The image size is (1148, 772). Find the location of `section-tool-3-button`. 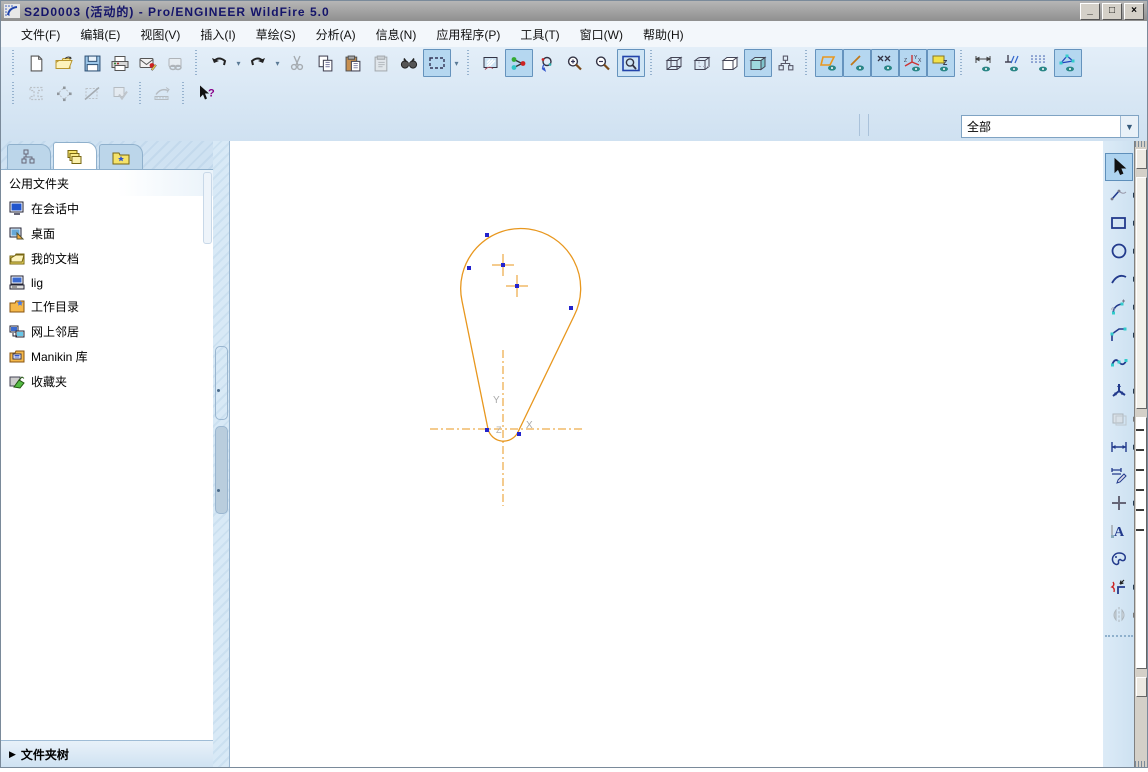

section-tool-3-button is located at coordinates (92, 93).